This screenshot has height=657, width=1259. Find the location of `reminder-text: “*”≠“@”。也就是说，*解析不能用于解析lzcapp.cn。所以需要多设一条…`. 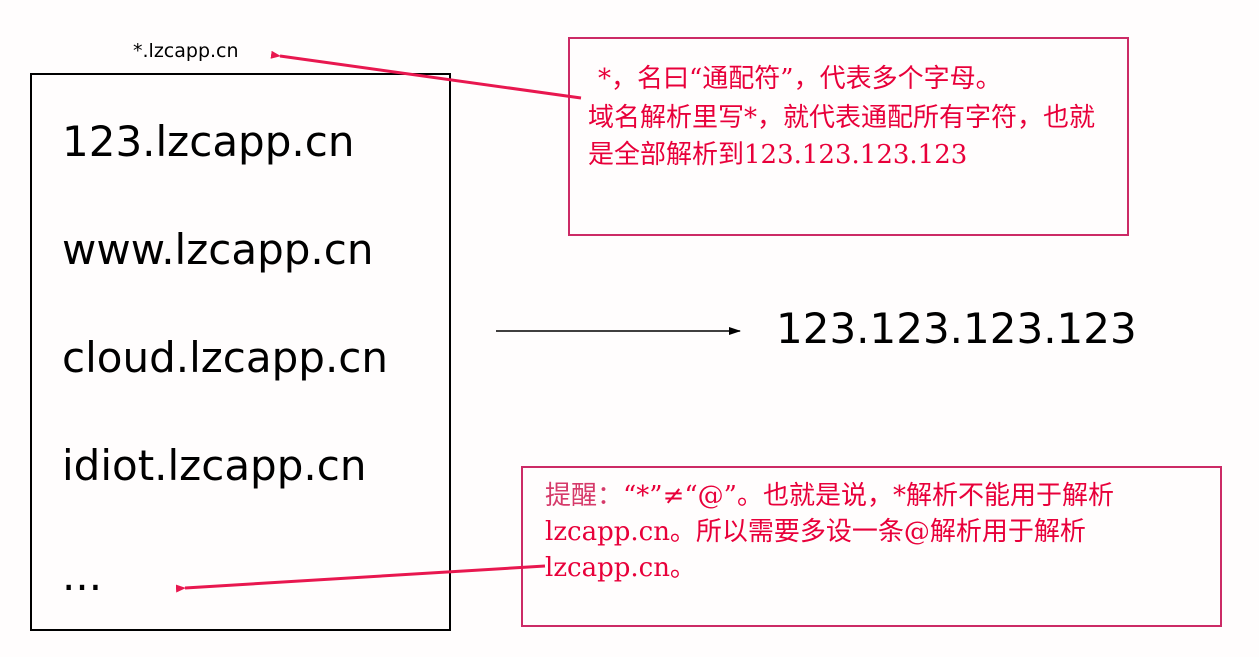

reminder-text: “*”≠“@”。也就是说，*解析不能用于解析lzcapp.cn。所以需要多设一条… is located at coordinates (829, 532).